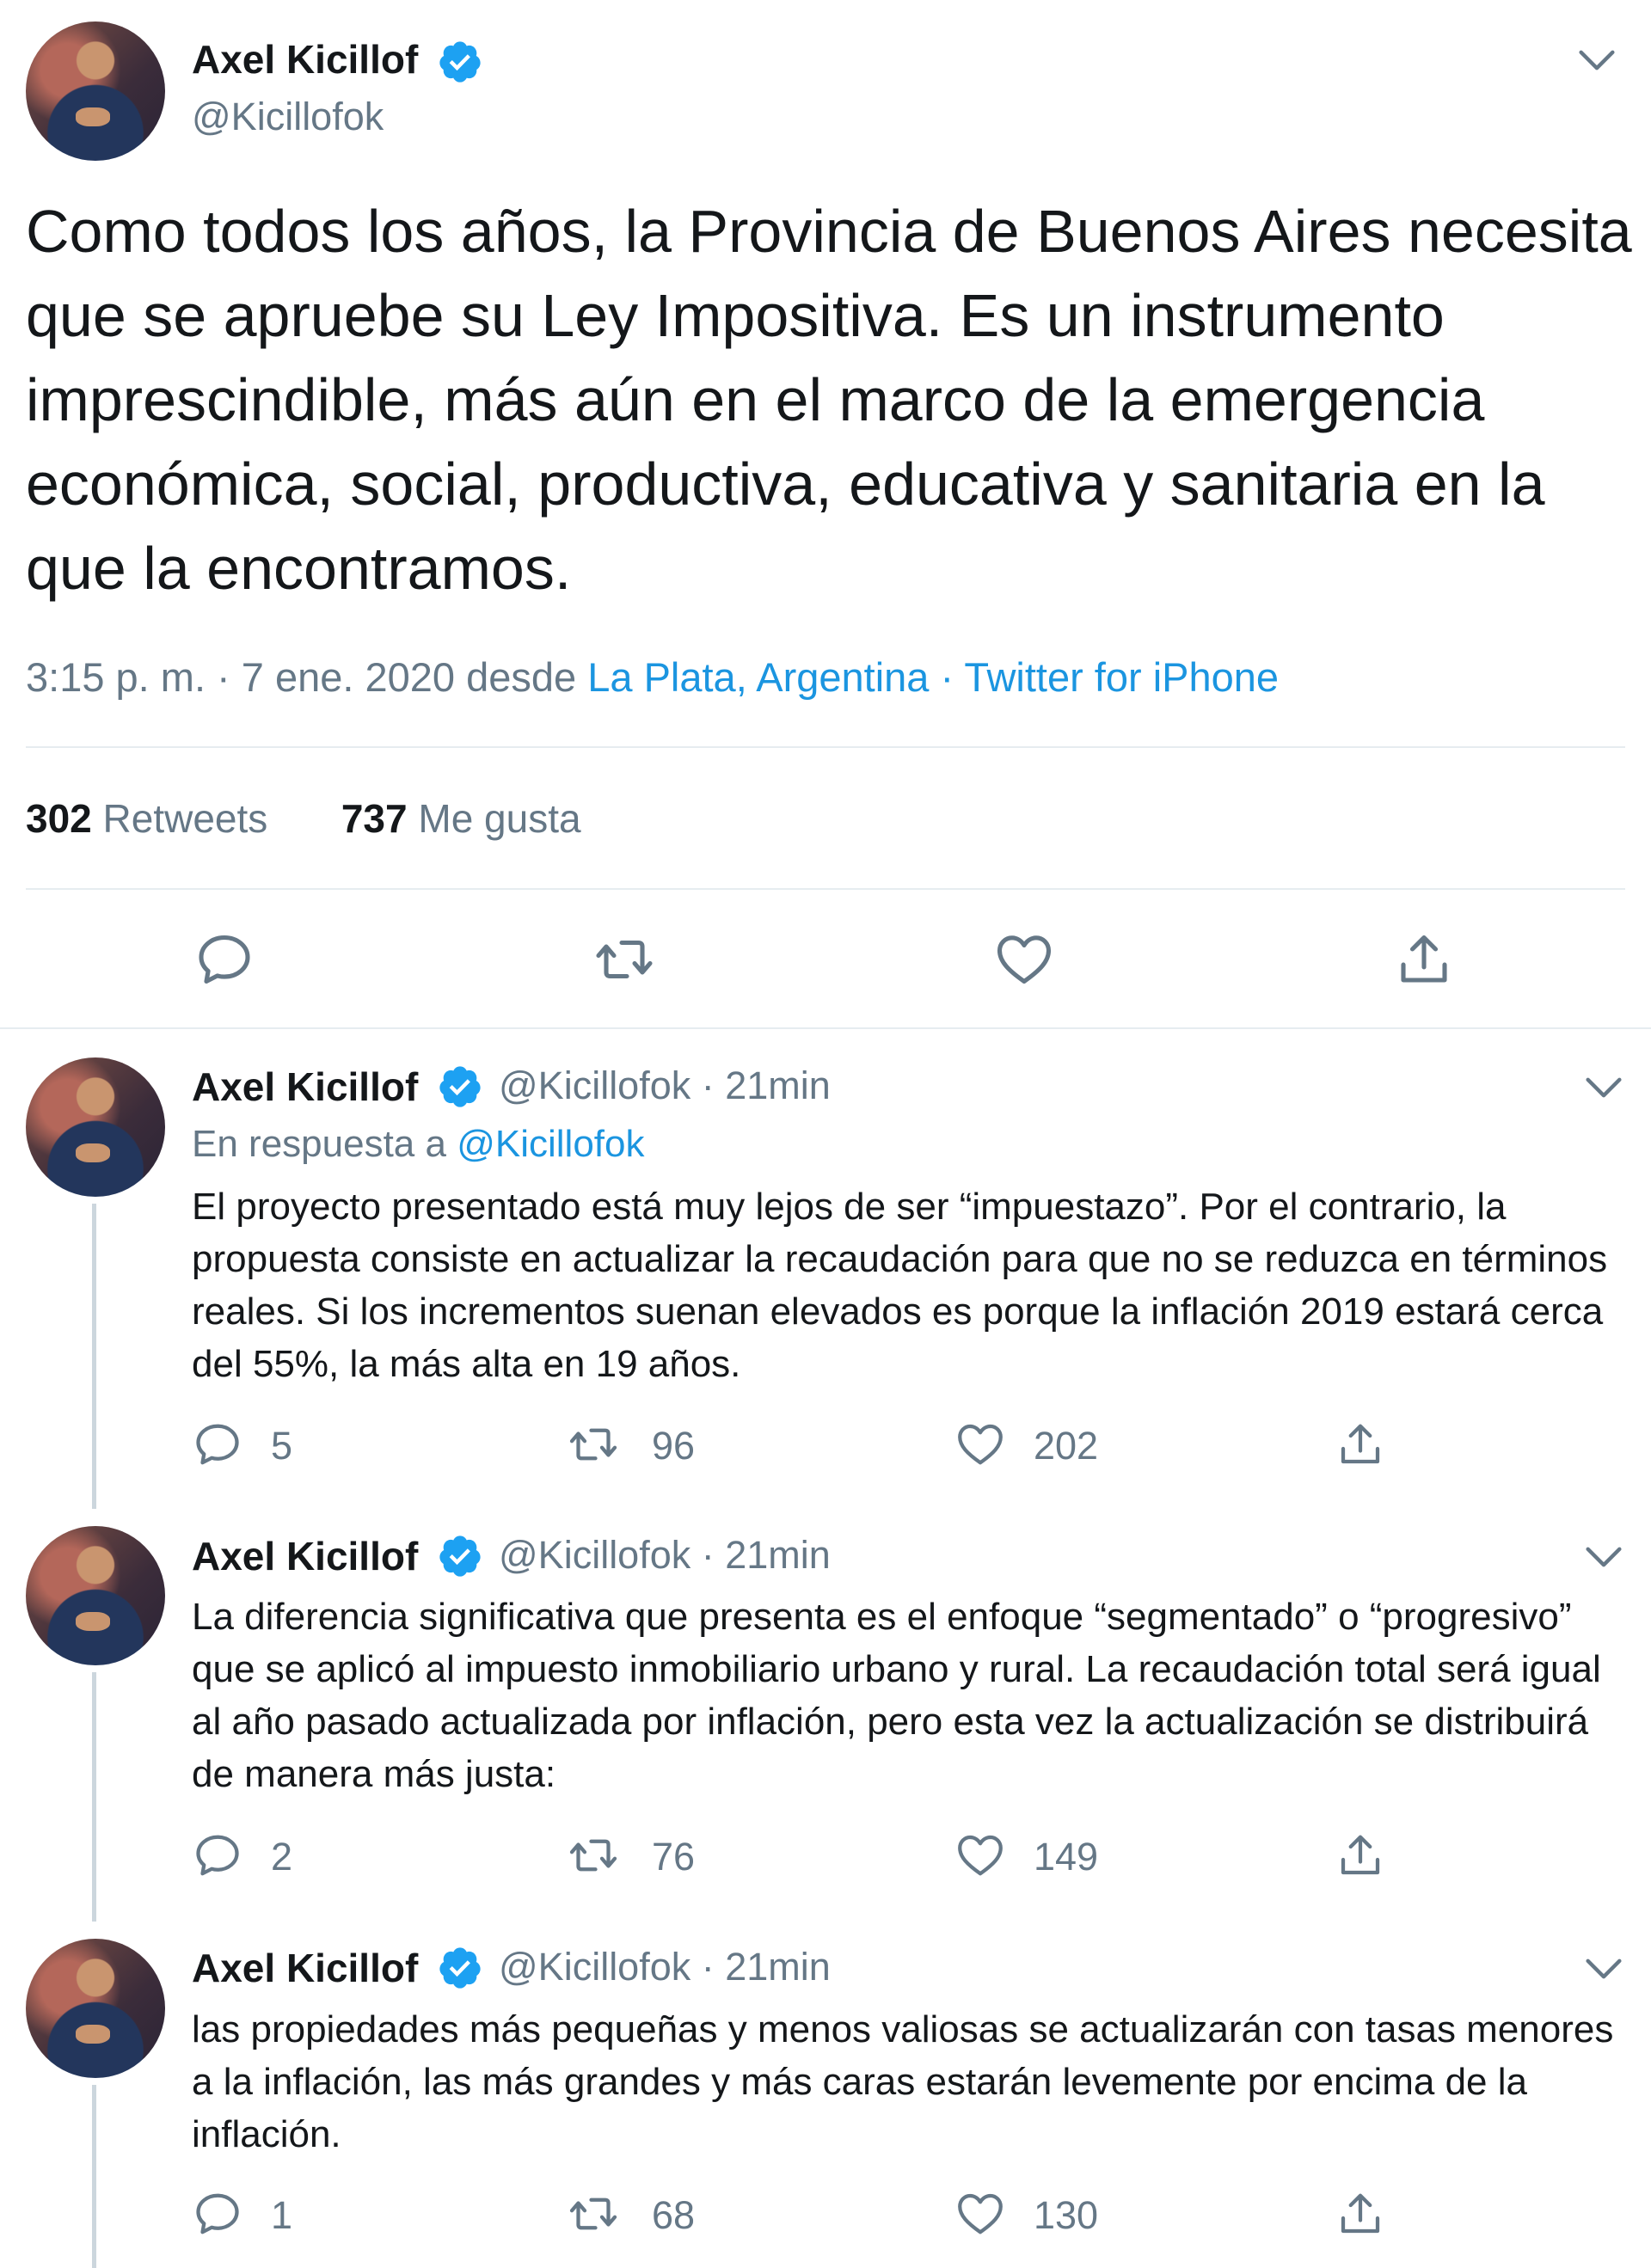 The width and height of the screenshot is (1651, 2268). I want to click on likes-label: Me gusta, so click(499, 818).